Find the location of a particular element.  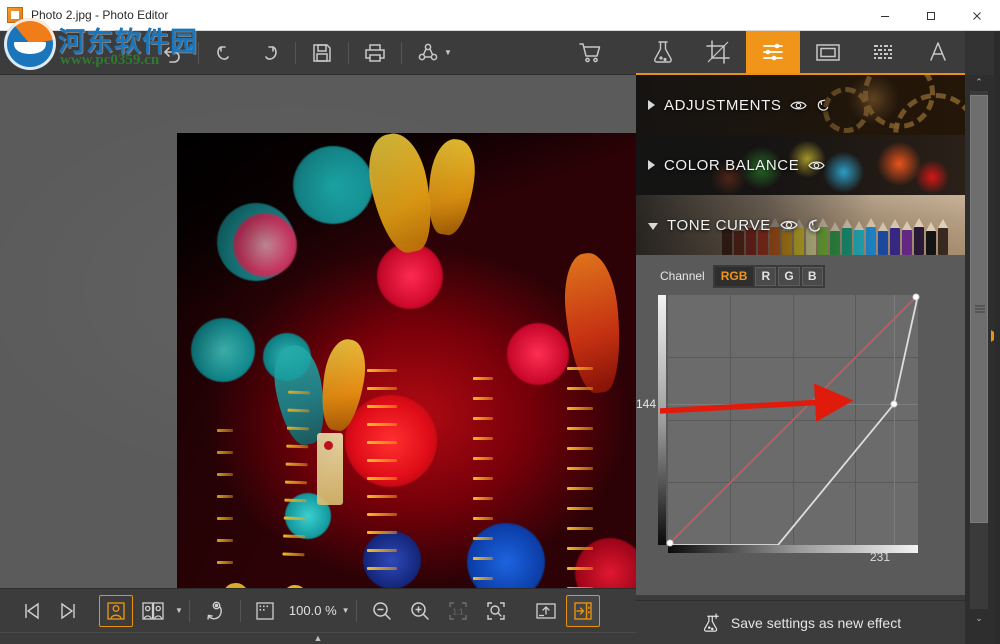

channel-button-group: RGB R G B is located at coordinates (768, 276).